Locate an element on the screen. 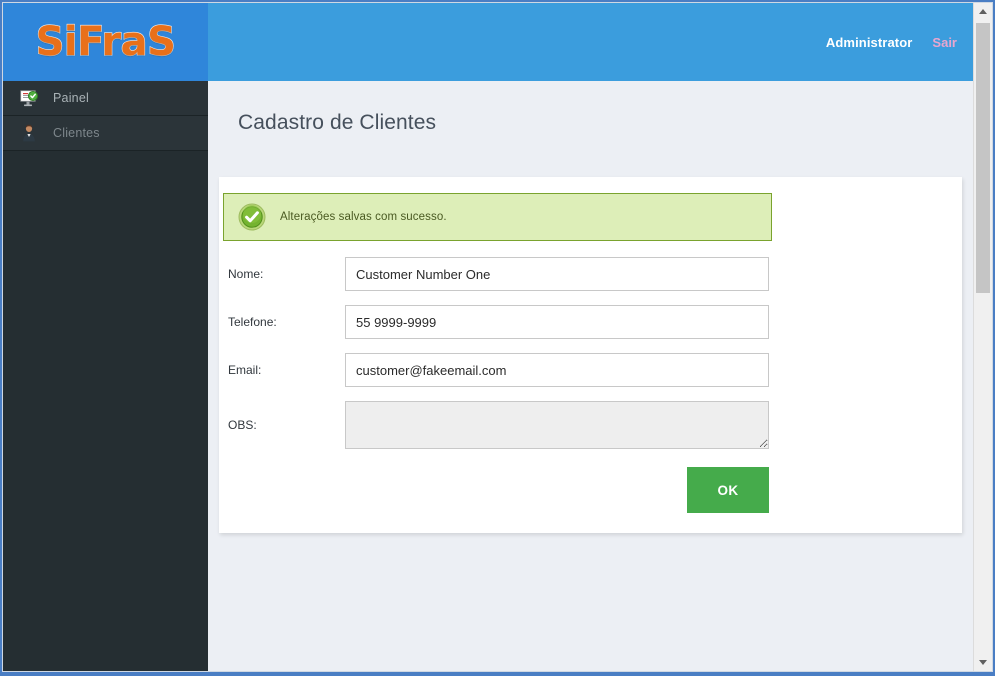  logout-link: Sair is located at coordinates (944, 42).